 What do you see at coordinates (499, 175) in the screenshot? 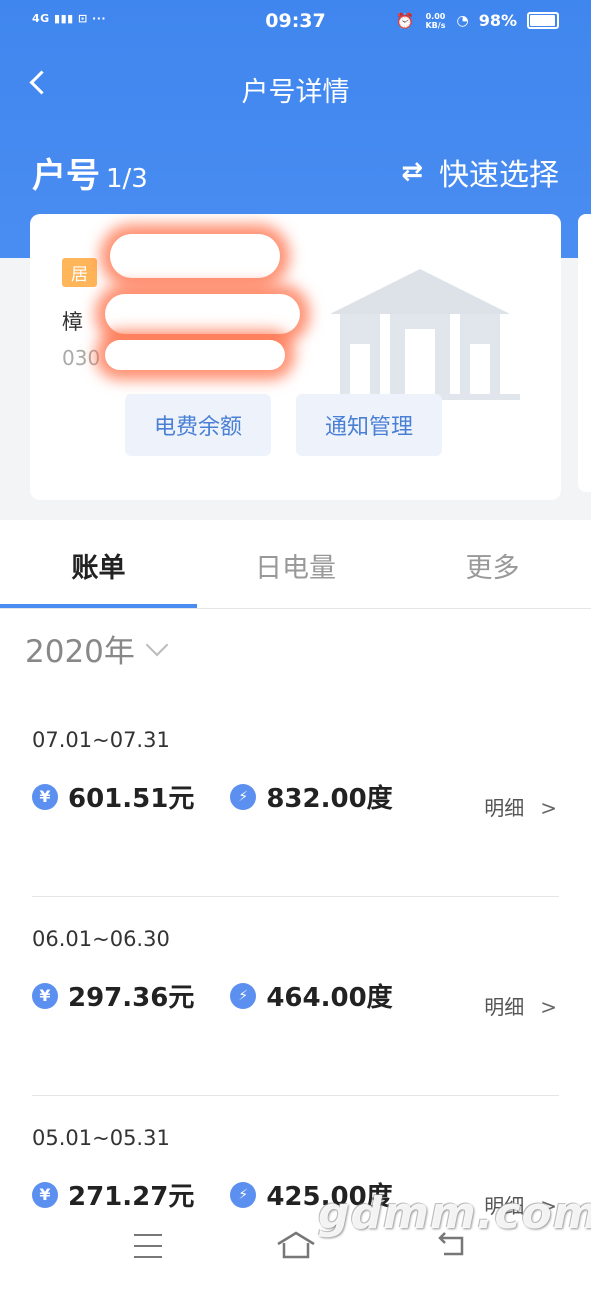
I see `quick-select-label: 快速选择` at bounding box center [499, 175].